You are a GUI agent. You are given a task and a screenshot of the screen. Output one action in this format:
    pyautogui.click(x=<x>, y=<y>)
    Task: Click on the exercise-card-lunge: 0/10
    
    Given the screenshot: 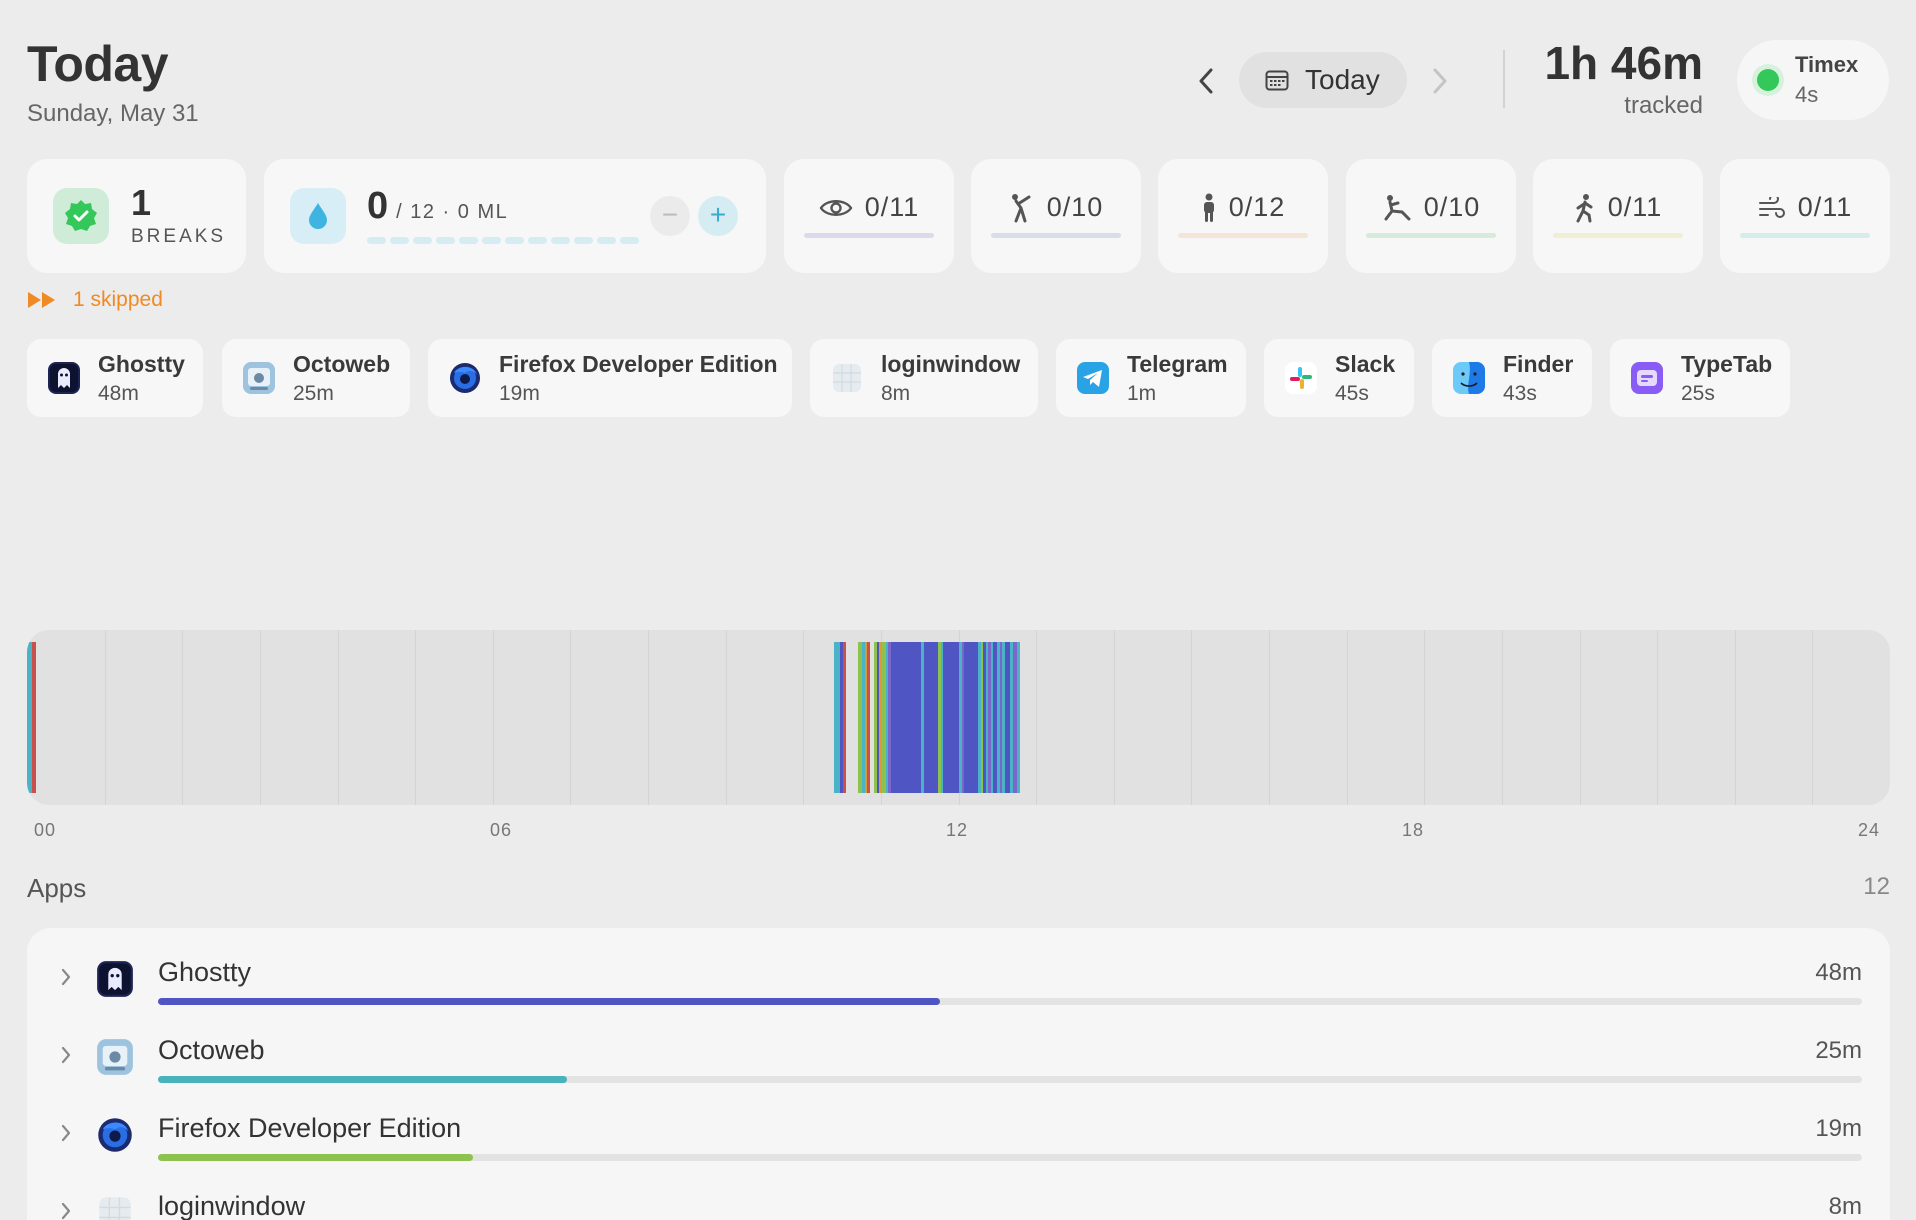 What is the action you would take?
    pyautogui.click(x=1431, y=216)
    